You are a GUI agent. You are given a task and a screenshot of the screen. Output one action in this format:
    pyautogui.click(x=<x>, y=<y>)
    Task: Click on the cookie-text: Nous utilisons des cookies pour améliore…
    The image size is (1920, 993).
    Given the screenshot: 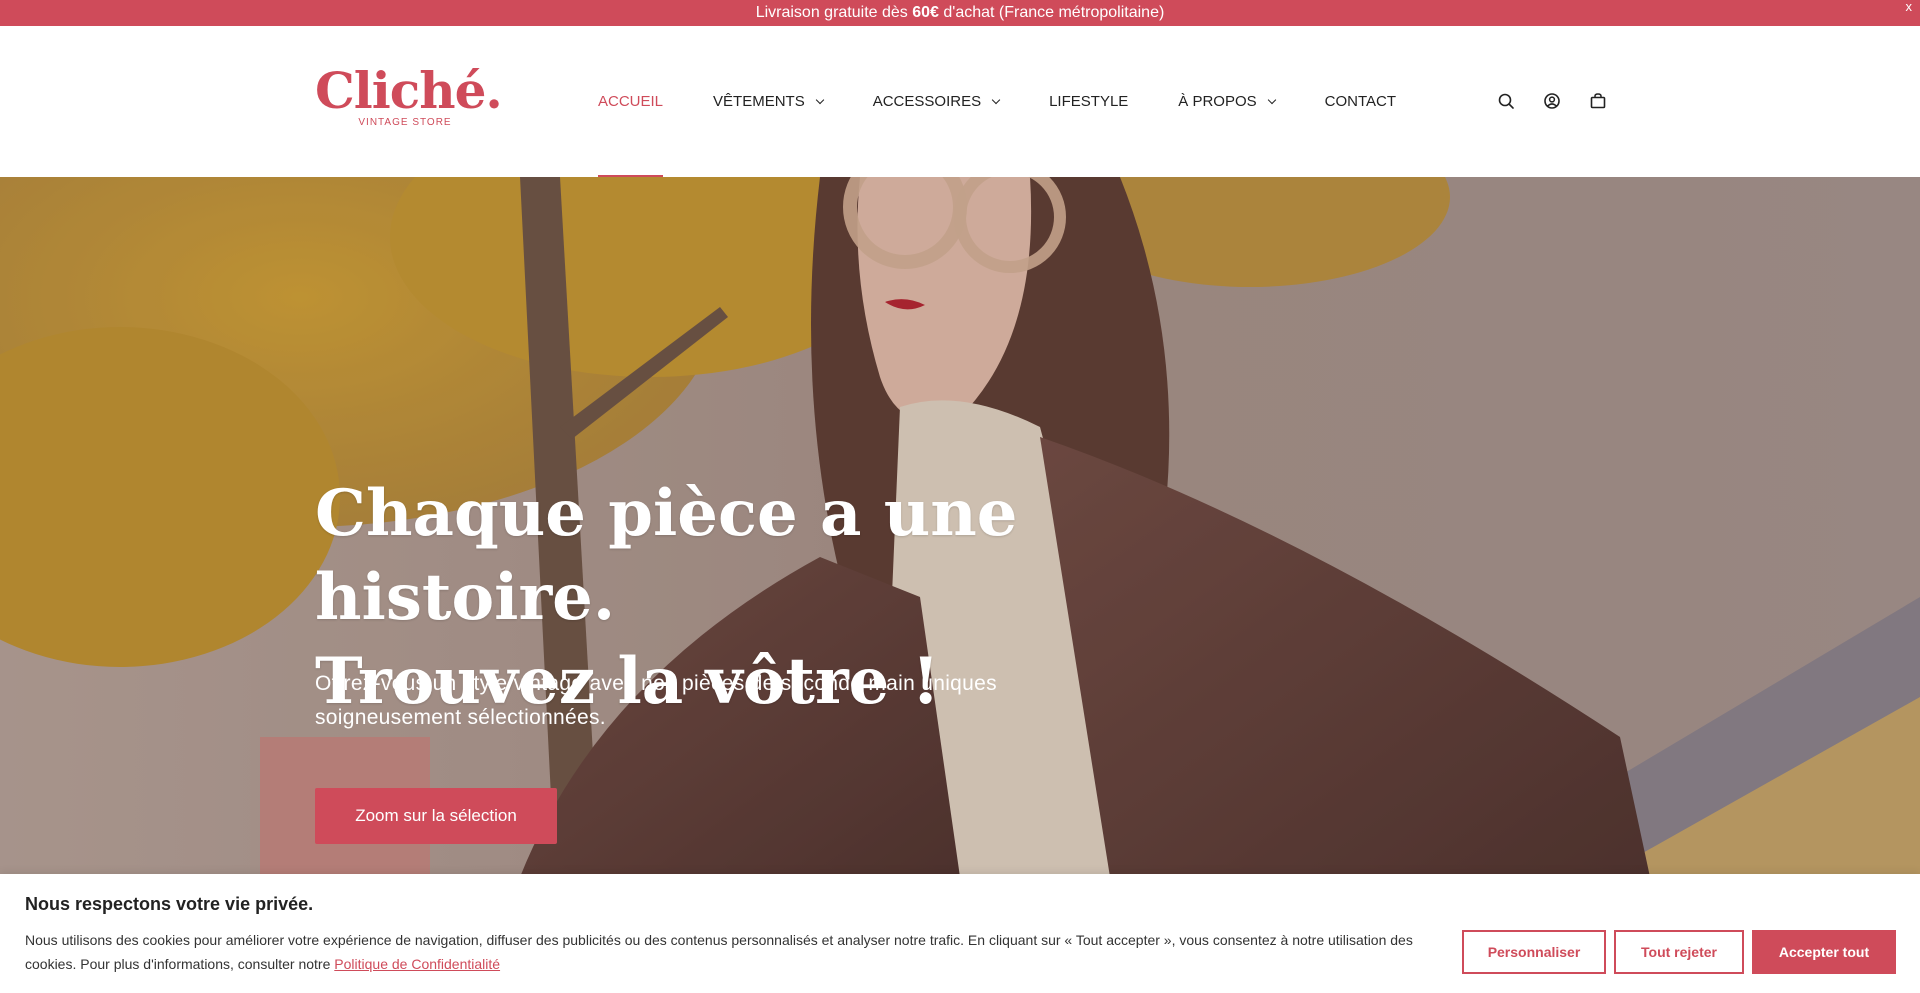 What is the action you would take?
    pyautogui.click(x=725, y=952)
    